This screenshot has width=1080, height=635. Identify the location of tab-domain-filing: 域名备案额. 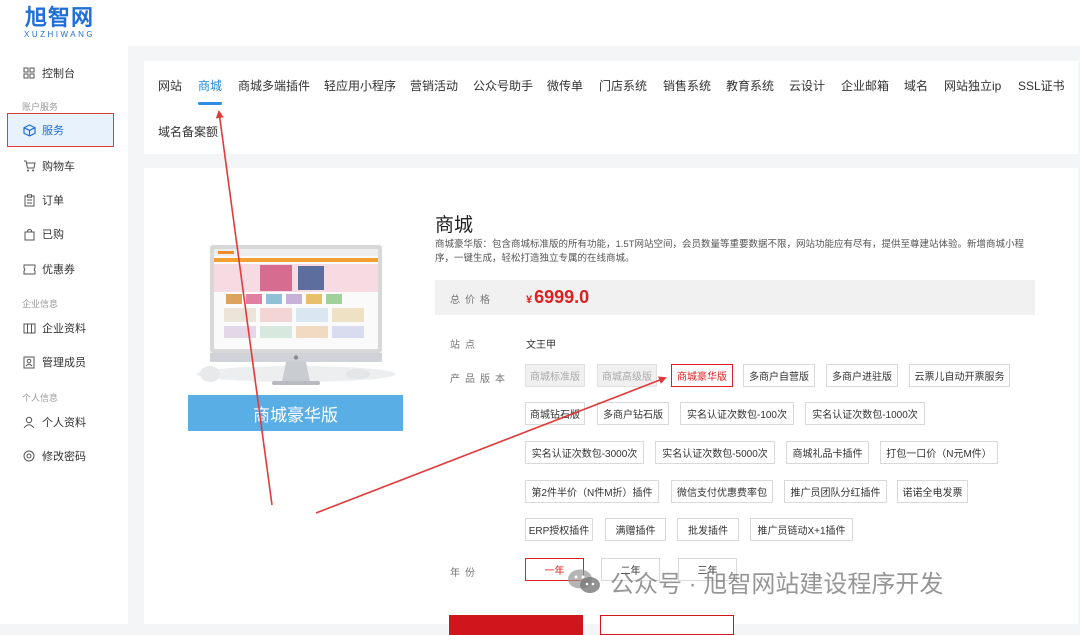
(188, 131).